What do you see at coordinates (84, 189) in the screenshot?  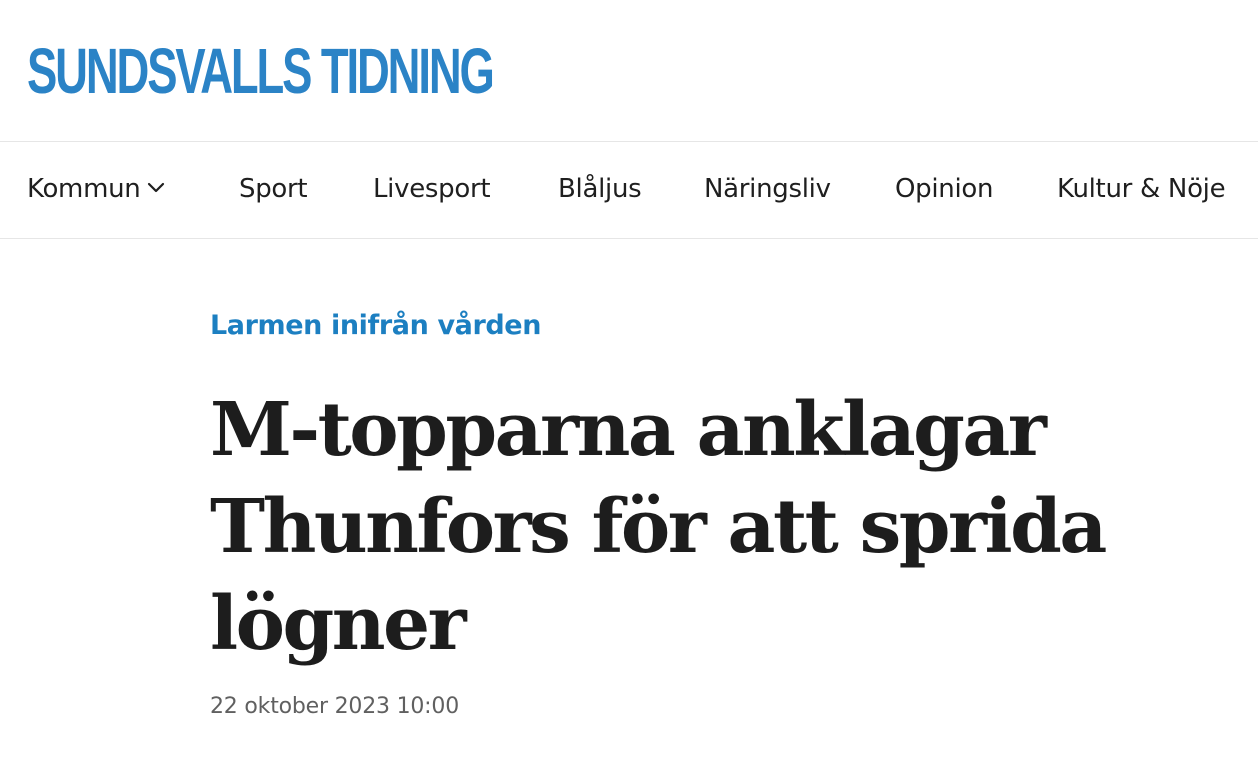 I see `nav-item-label: Kommun` at bounding box center [84, 189].